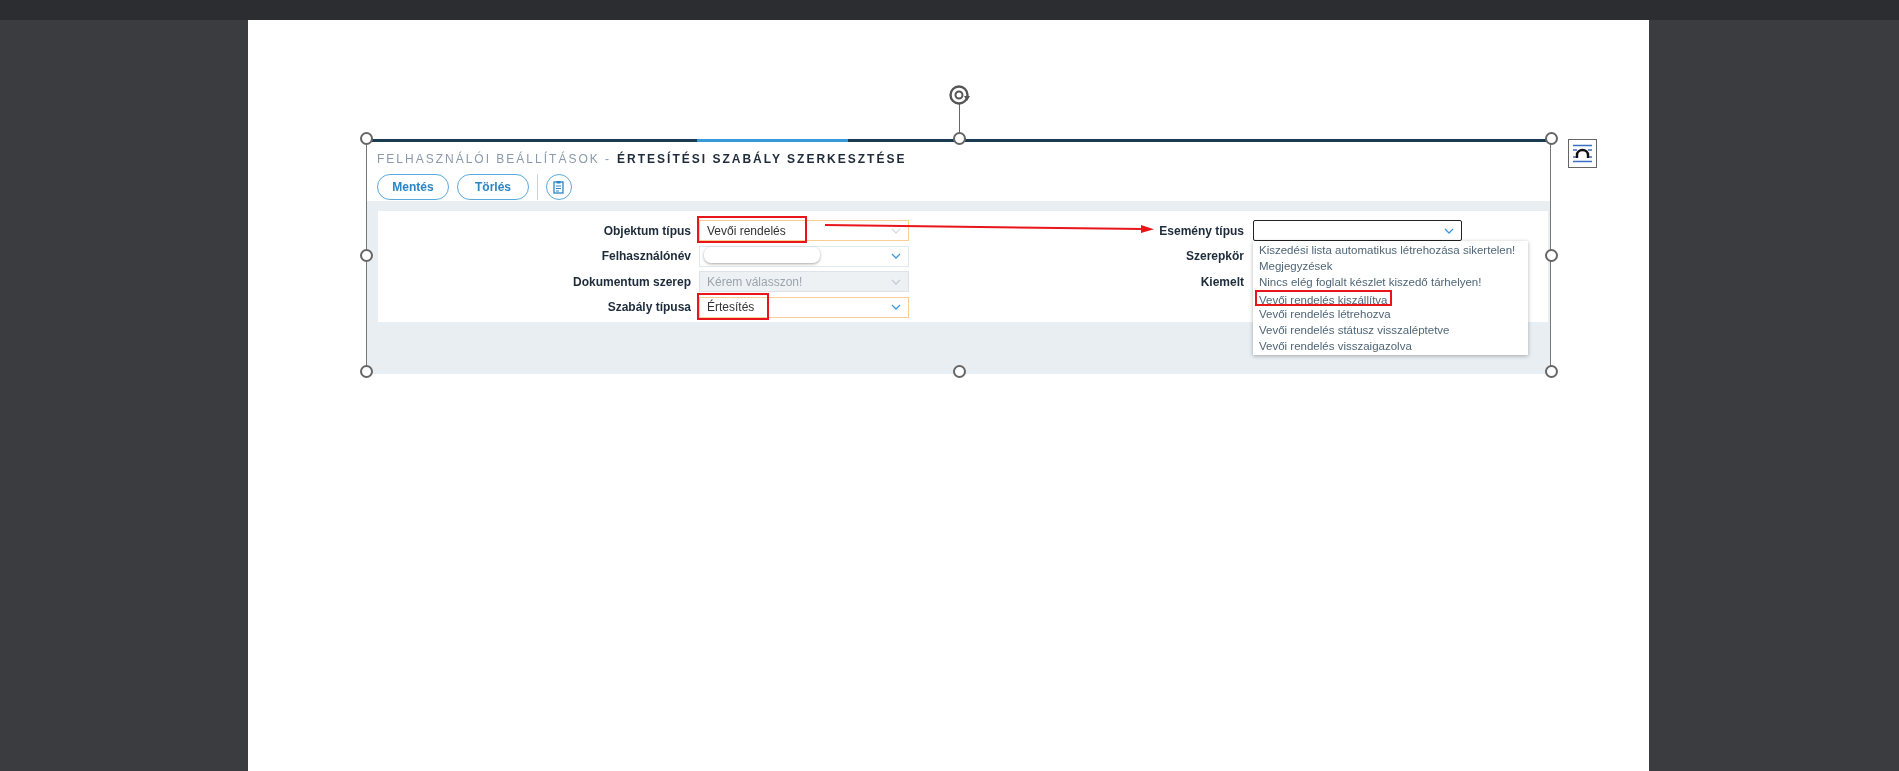  Describe the element at coordinates (649, 308) in the screenshot. I see `field-label: Szabály típusa` at that location.